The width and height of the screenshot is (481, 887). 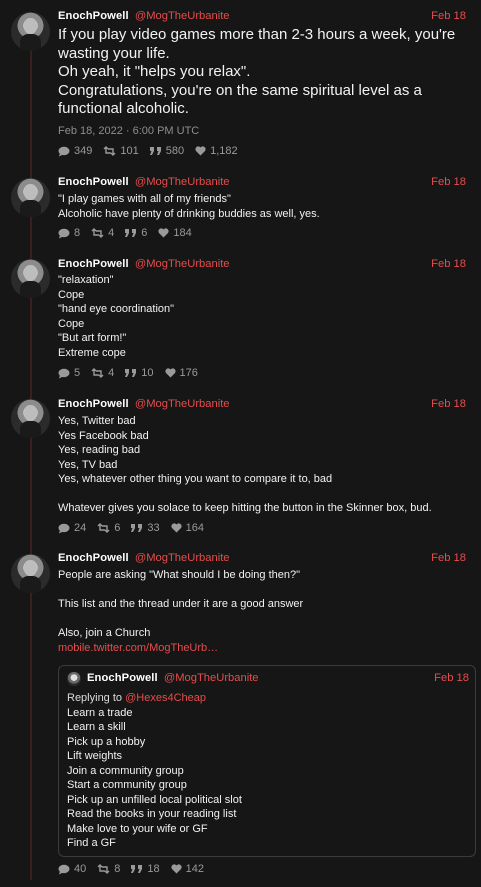 What do you see at coordinates (121, 151) in the screenshot?
I see `retweet-stat: 101` at bounding box center [121, 151].